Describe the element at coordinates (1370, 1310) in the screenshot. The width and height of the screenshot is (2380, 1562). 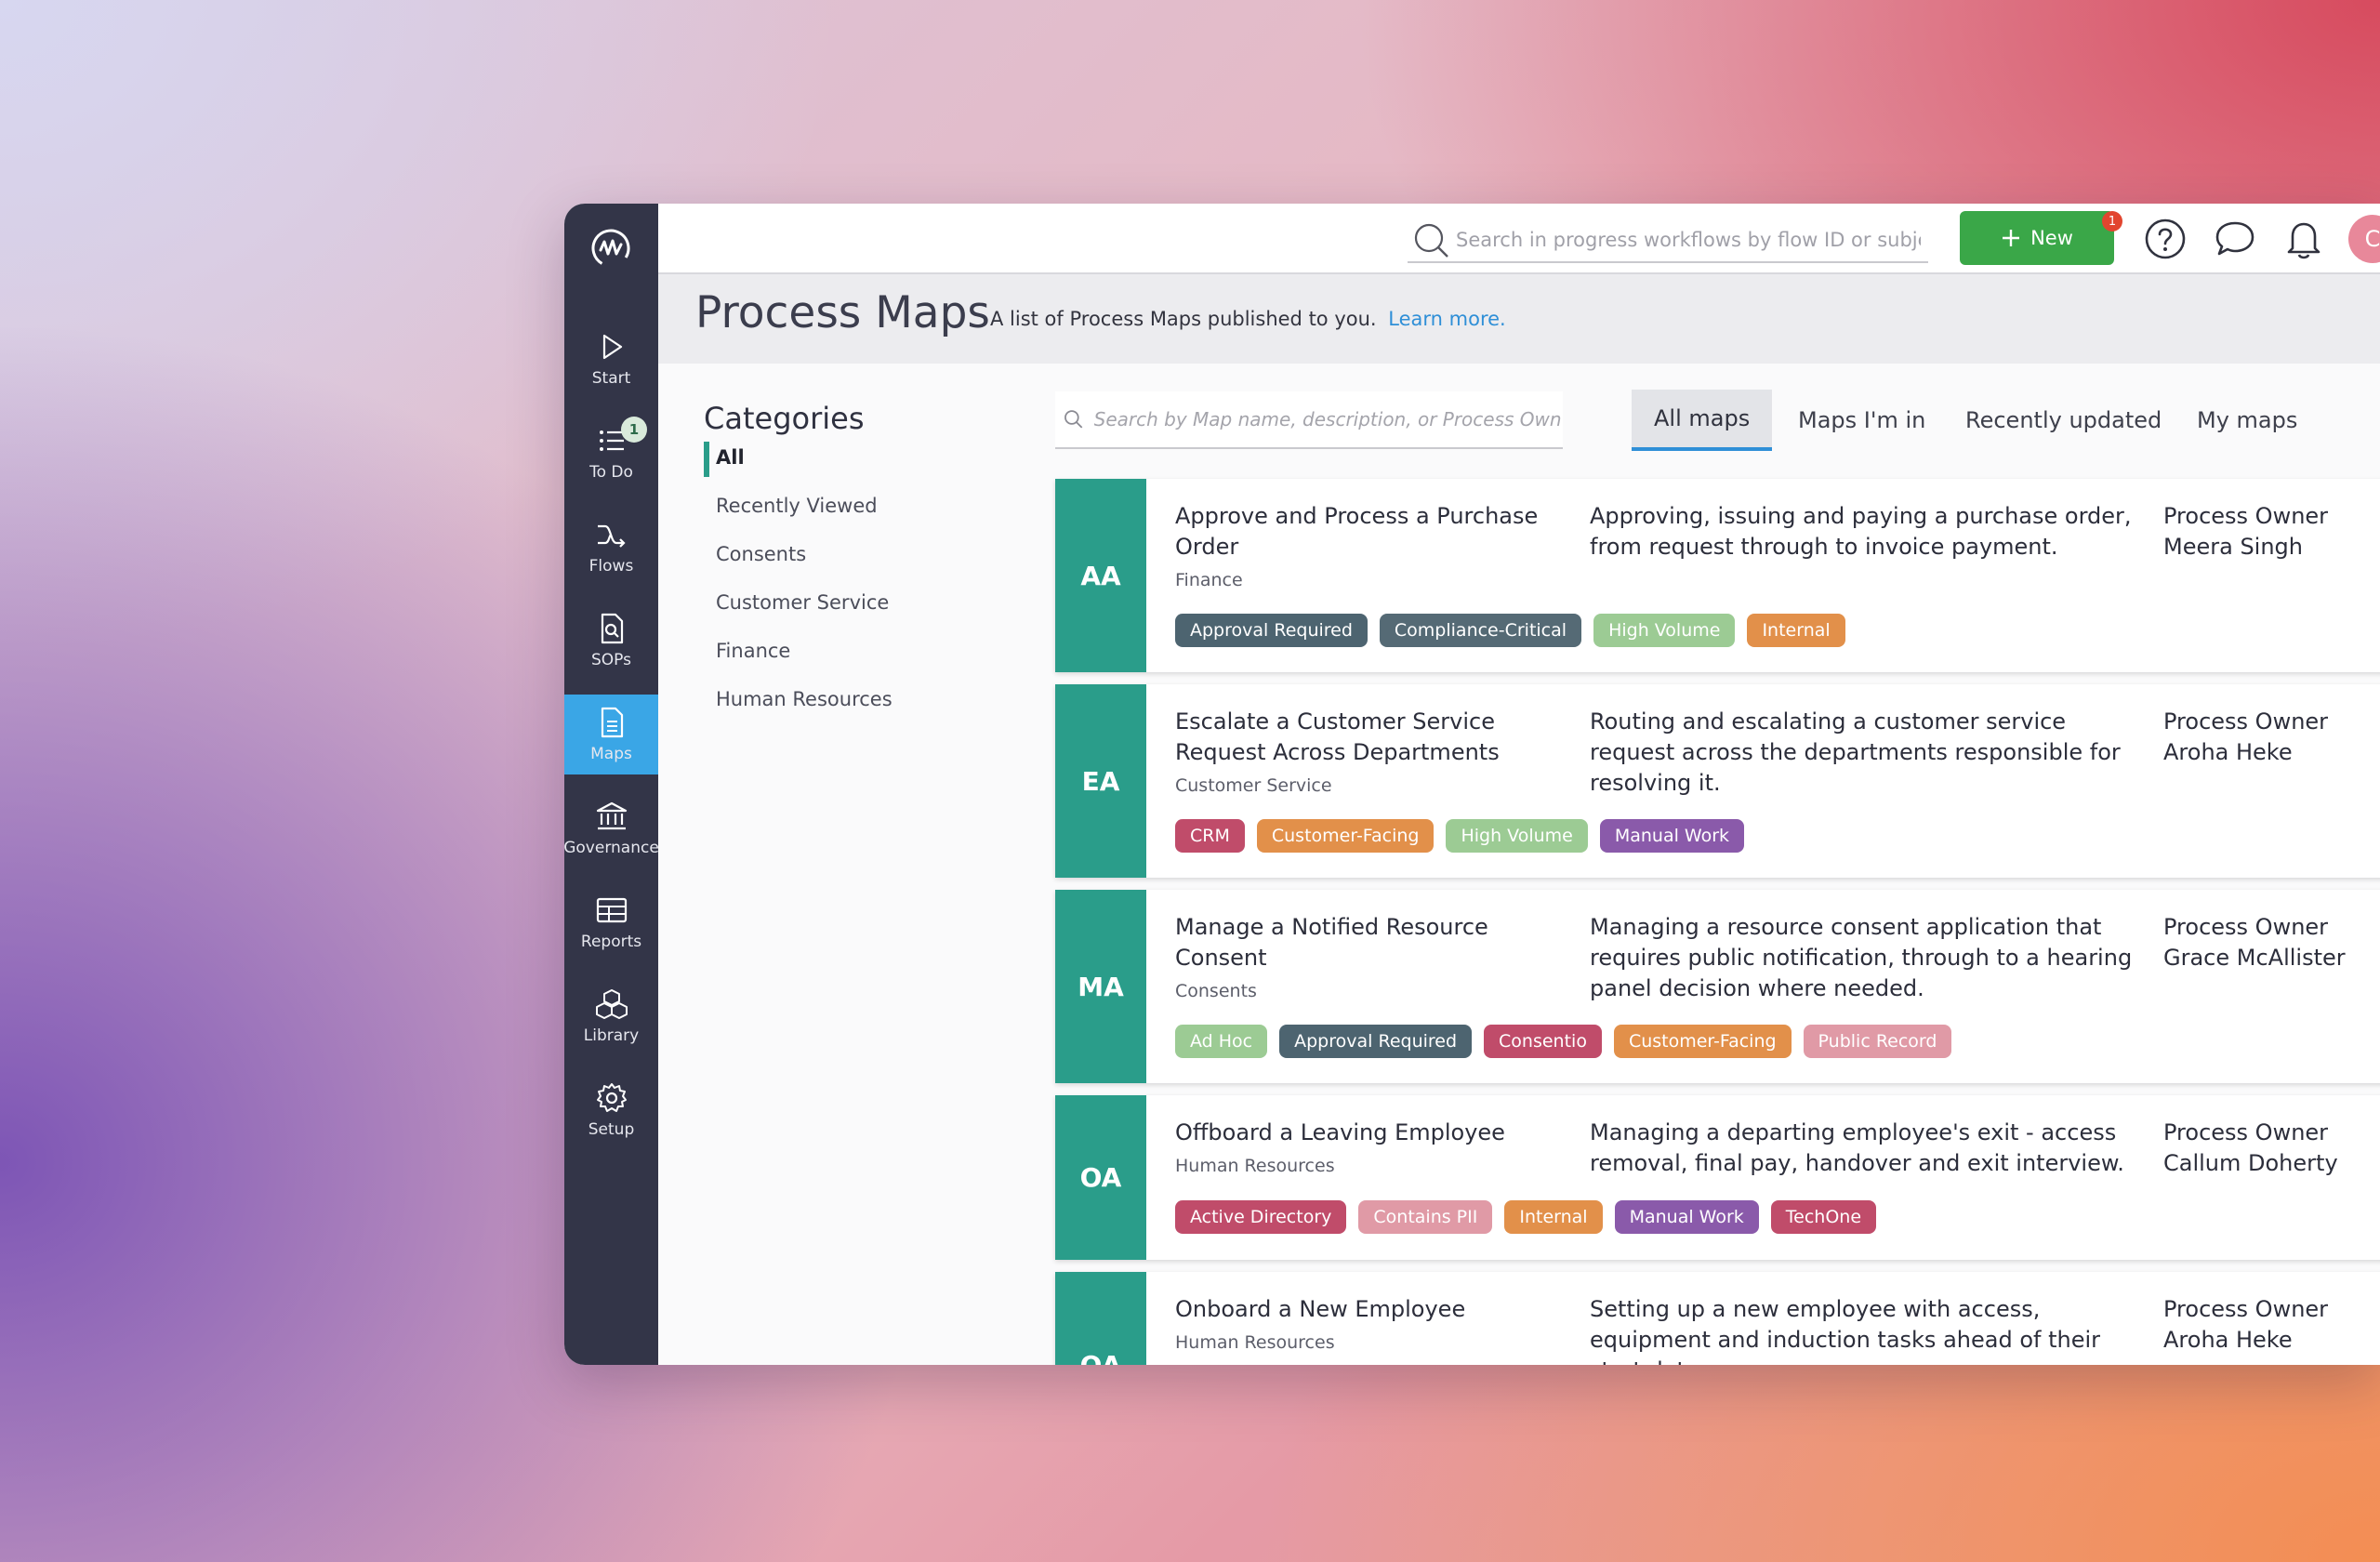
I see `map-title: Onboard a New Employee` at that location.